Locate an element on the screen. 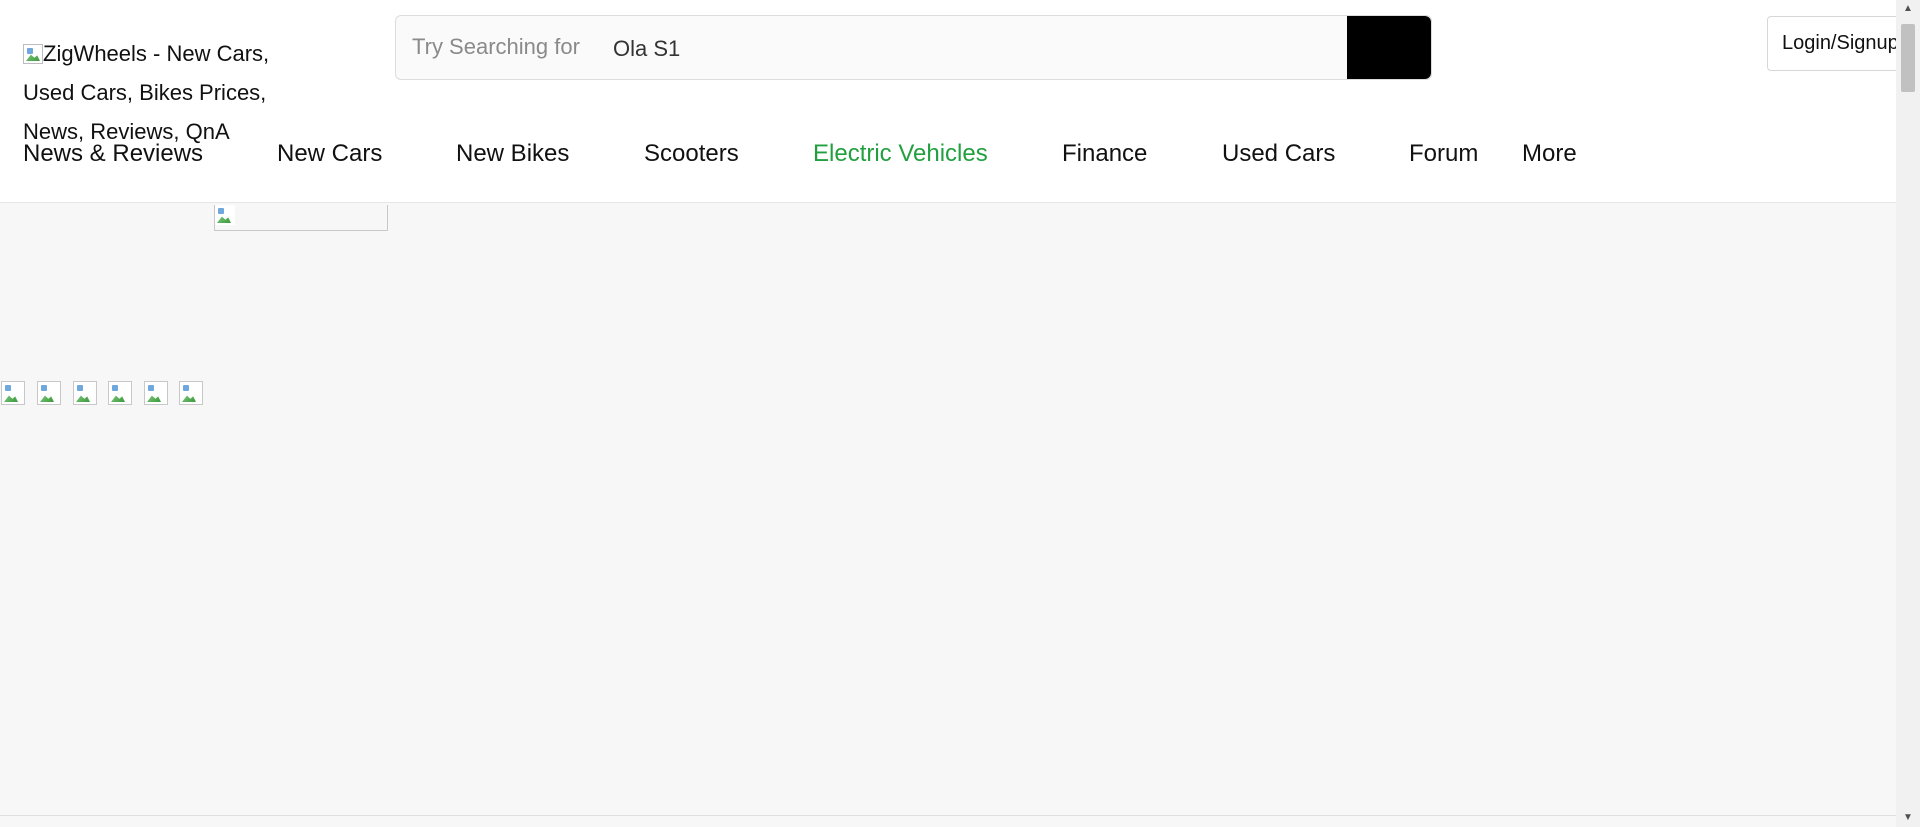 Image resolution: width=1920 pixels, height=827 pixels. search-bar: Try Searching for is located at coordinates (913, 47).